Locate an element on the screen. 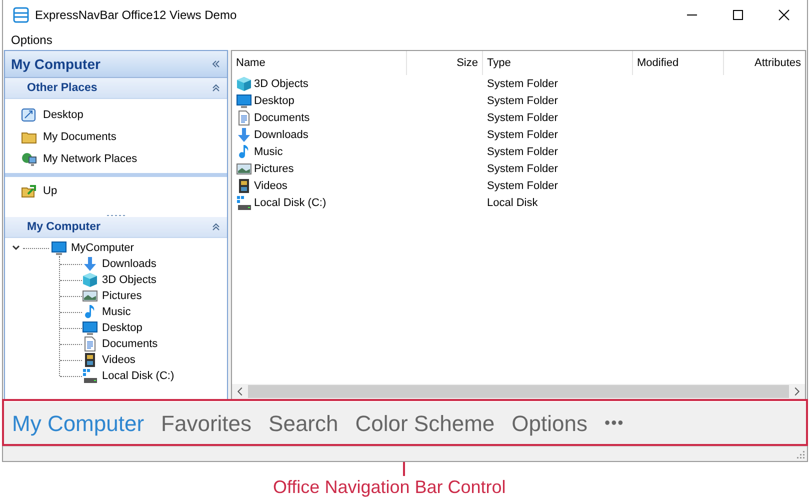 This screenshot has width=810, height=501. tree-item: Desktop is located at coordinates (122, 328).